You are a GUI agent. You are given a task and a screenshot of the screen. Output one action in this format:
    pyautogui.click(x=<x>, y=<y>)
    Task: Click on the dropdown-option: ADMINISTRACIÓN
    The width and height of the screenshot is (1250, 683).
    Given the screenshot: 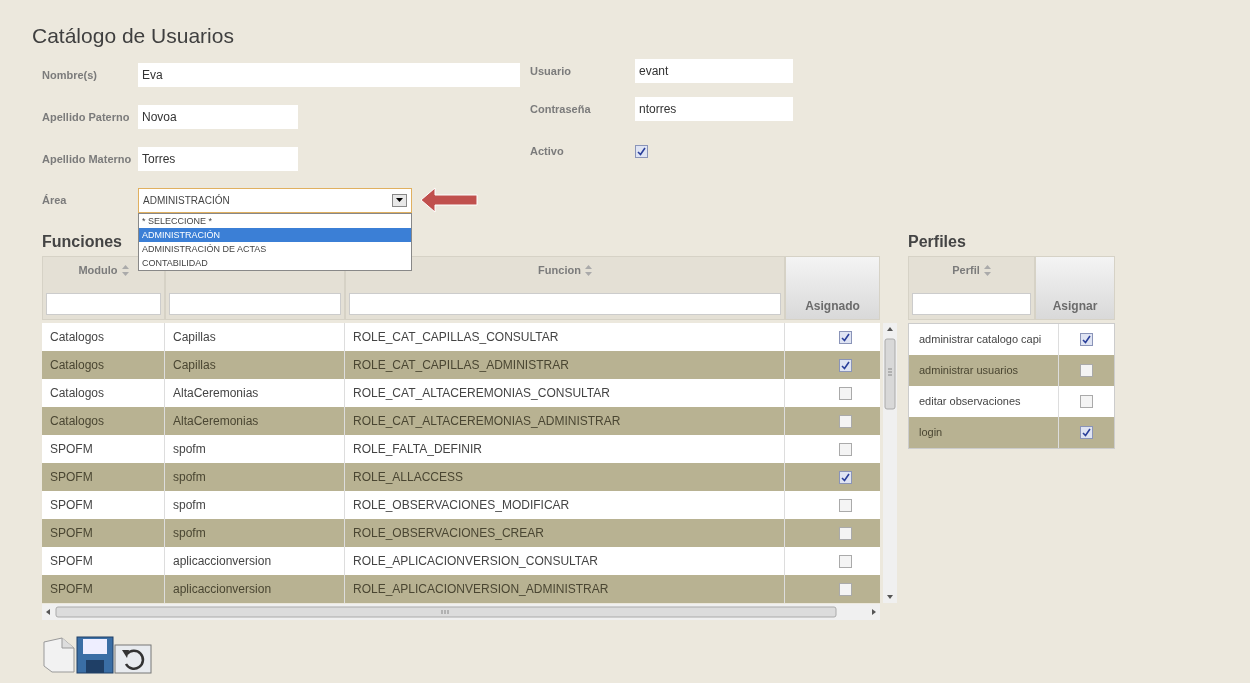 What is the action you would take?
    pyautogui.click(x=275, y=234)
    